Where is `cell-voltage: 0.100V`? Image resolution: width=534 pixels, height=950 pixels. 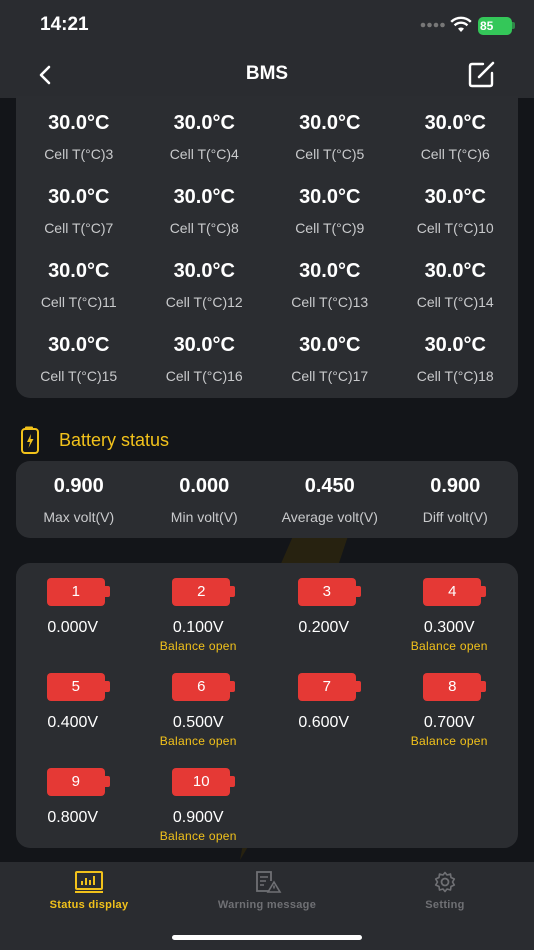 cell-voltage: 0.100V is located at coordinates (198, 627).